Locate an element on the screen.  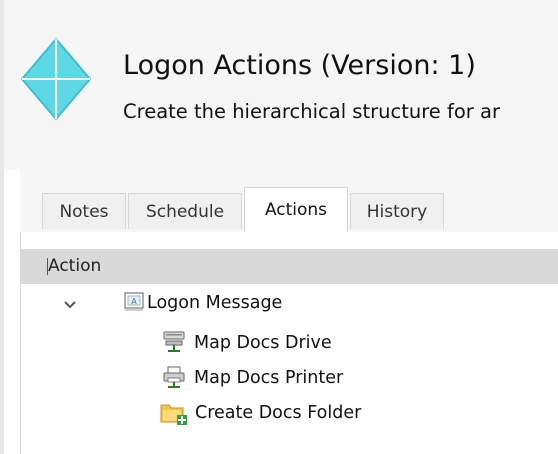
page-subtitle: Create the hierarchical structure for ar is located at coordinates (311, 111).